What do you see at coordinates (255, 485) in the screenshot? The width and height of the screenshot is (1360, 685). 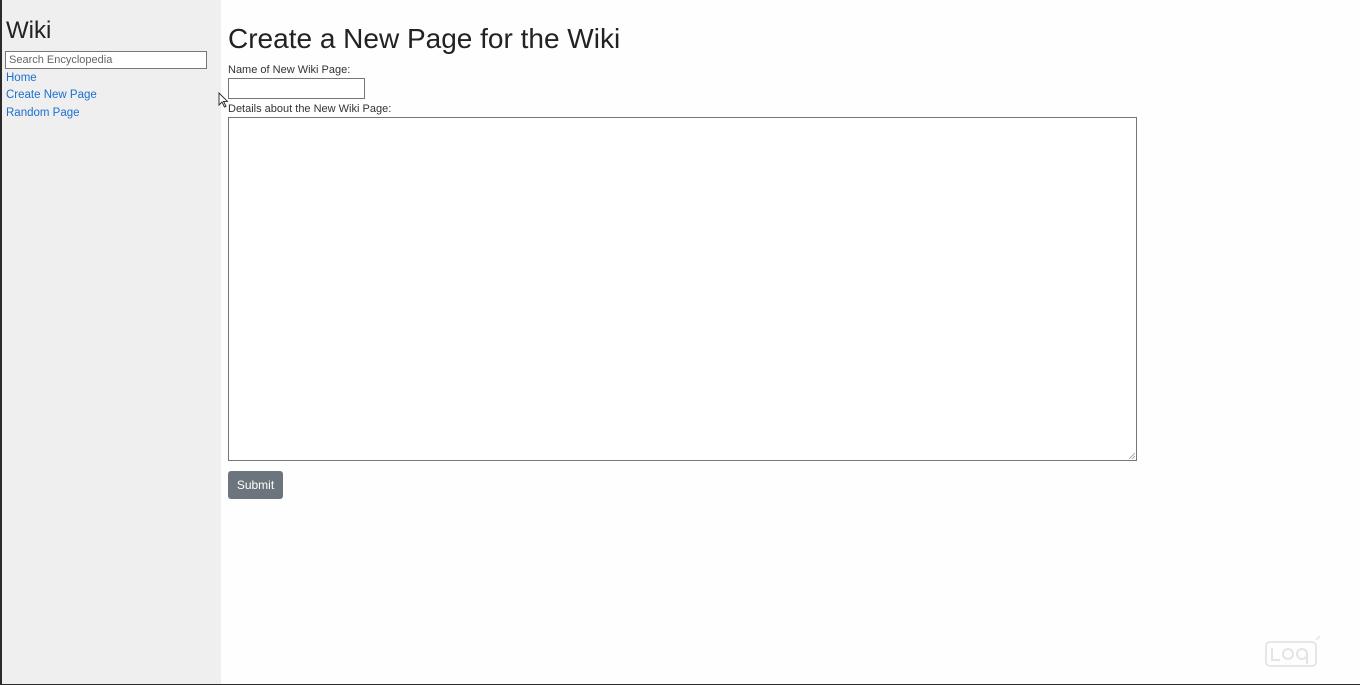 I see `submit-button: Submit` at bounding box center [255, 485].